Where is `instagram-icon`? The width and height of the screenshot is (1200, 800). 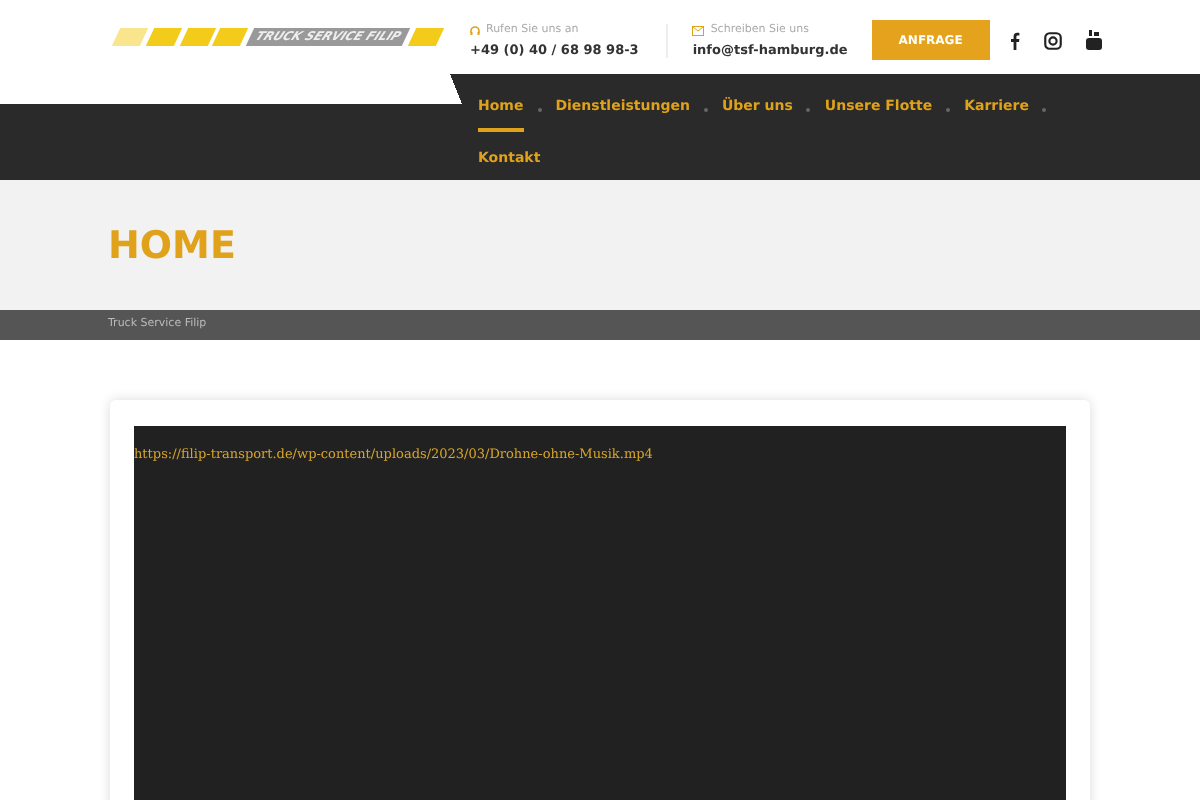
instagram-icon is located at coordinates (1052, 40).